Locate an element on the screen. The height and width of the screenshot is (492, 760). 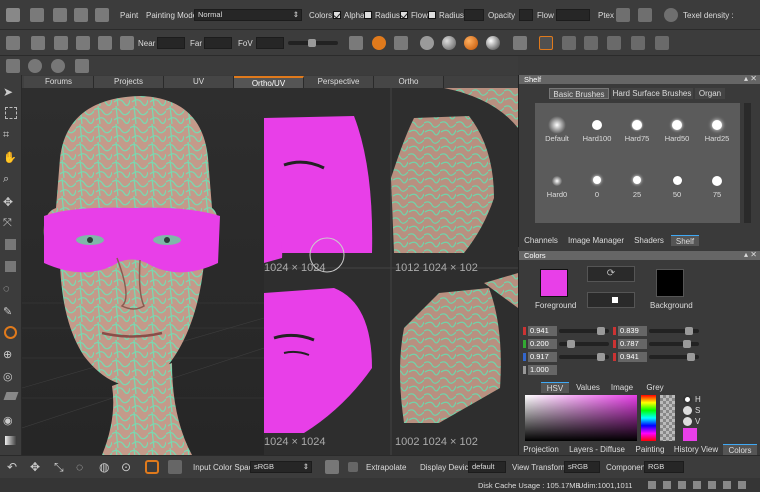
tab-forums: Forums is located at coordinates (59, 82).